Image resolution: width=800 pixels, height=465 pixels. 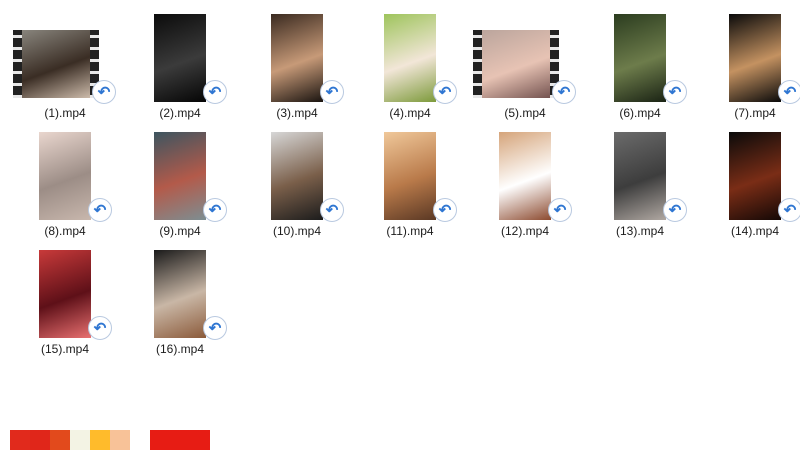 I want to click on file-item: ↶ (13).mp4, so click(x=640, y=187).